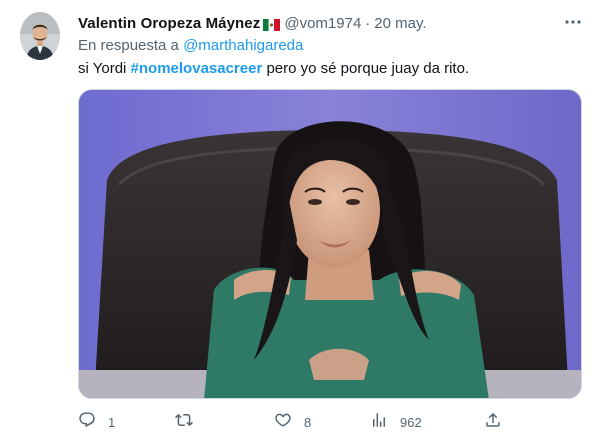 This screenshot has width=595, height=443. Describe the element at coordinates (379, 422) in the screenshot. I see `views-icon` at that location.